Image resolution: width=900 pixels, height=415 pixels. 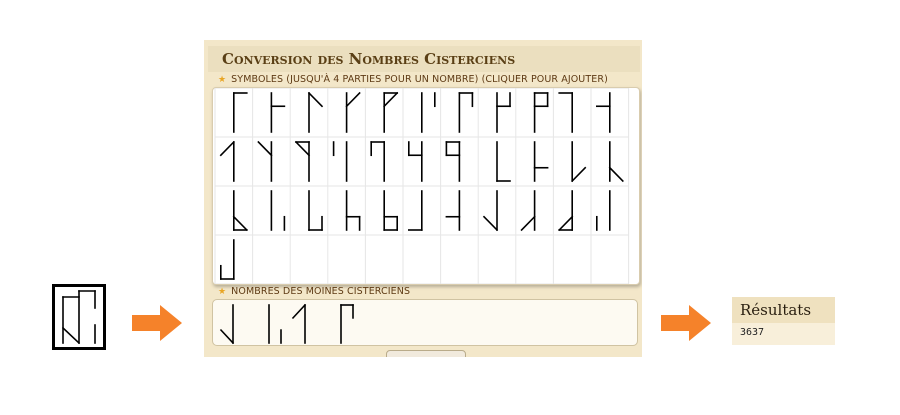 I want to click on sample-glyph-icon, so click(x=78, y=317).